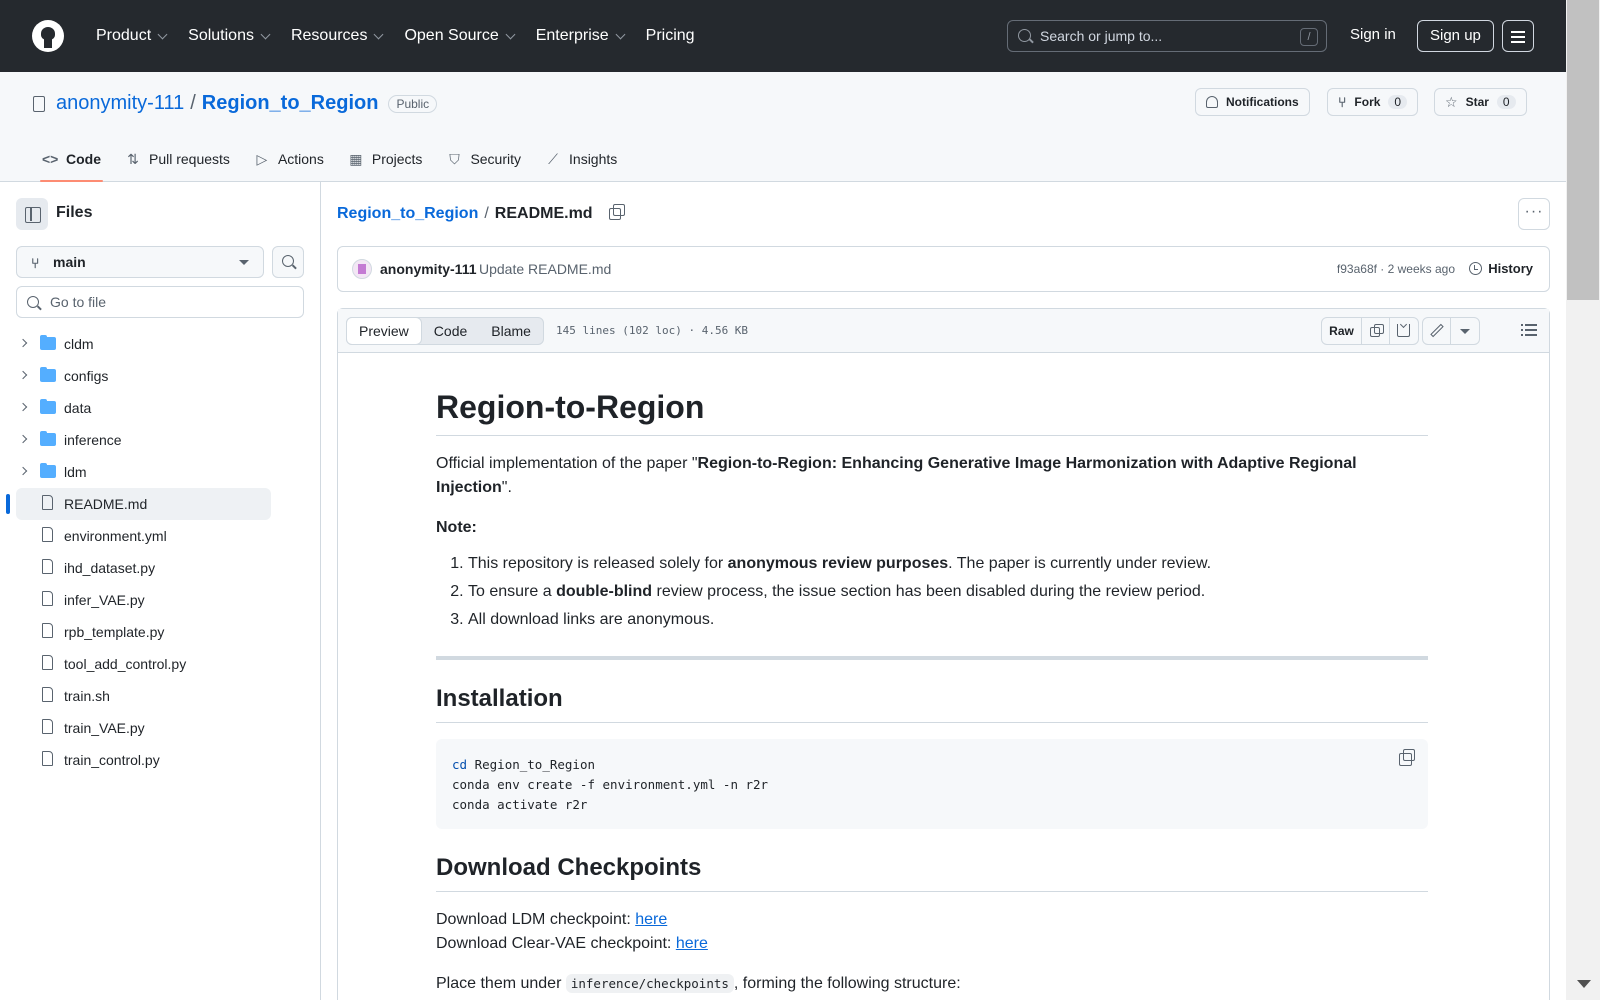 The image size is (1600, 1000). I want to click on nav-open-source: Open Source, so click(458, 36).